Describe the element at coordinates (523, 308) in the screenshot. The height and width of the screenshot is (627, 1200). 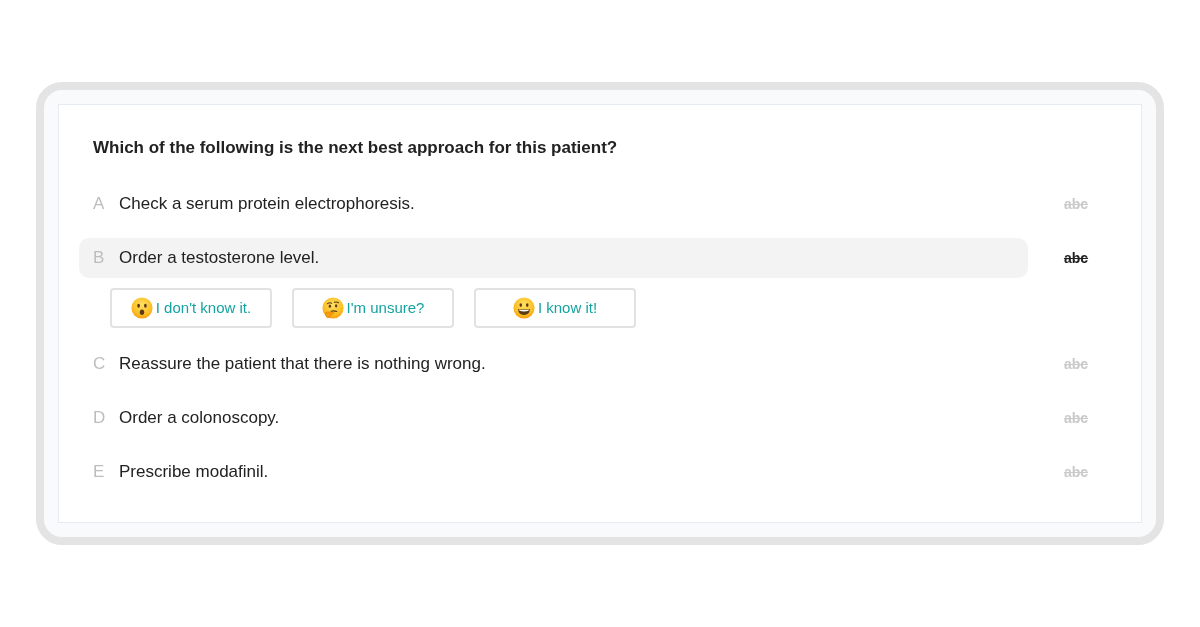
I see `grinning-face-icon` at that location.